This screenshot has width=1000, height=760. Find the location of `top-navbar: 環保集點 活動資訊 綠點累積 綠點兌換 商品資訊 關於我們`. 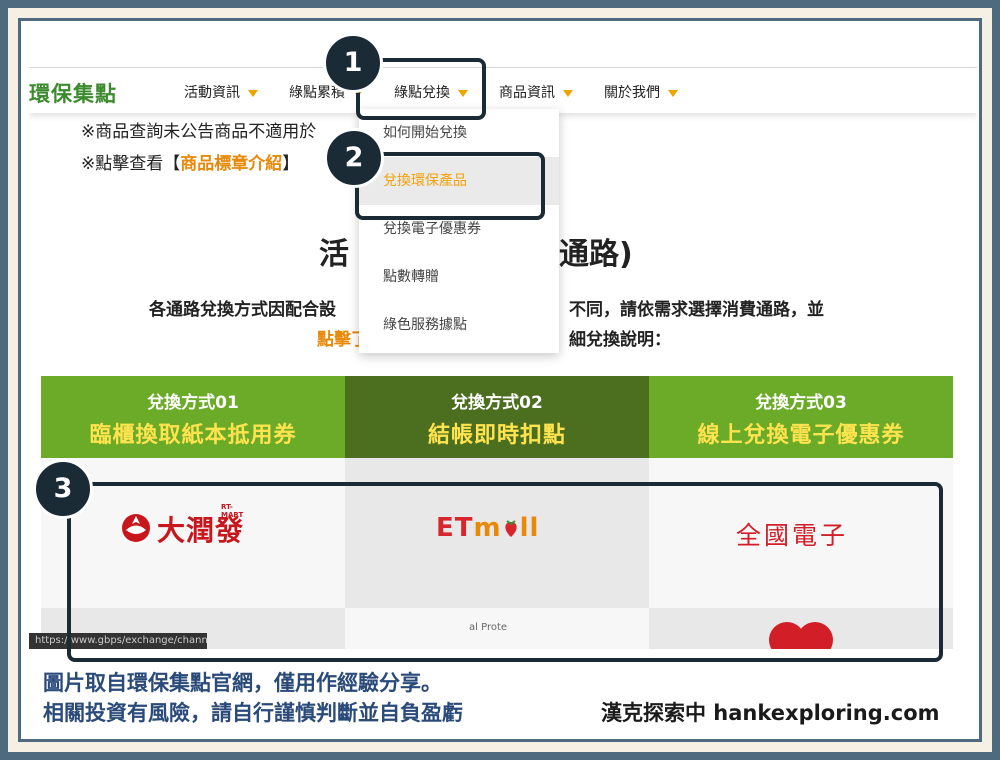

top-navbar: 環保集點 活動資訊 綠點累積 綠點兌換 商品資訊 關於我們 is located at coordinates (503, 90).